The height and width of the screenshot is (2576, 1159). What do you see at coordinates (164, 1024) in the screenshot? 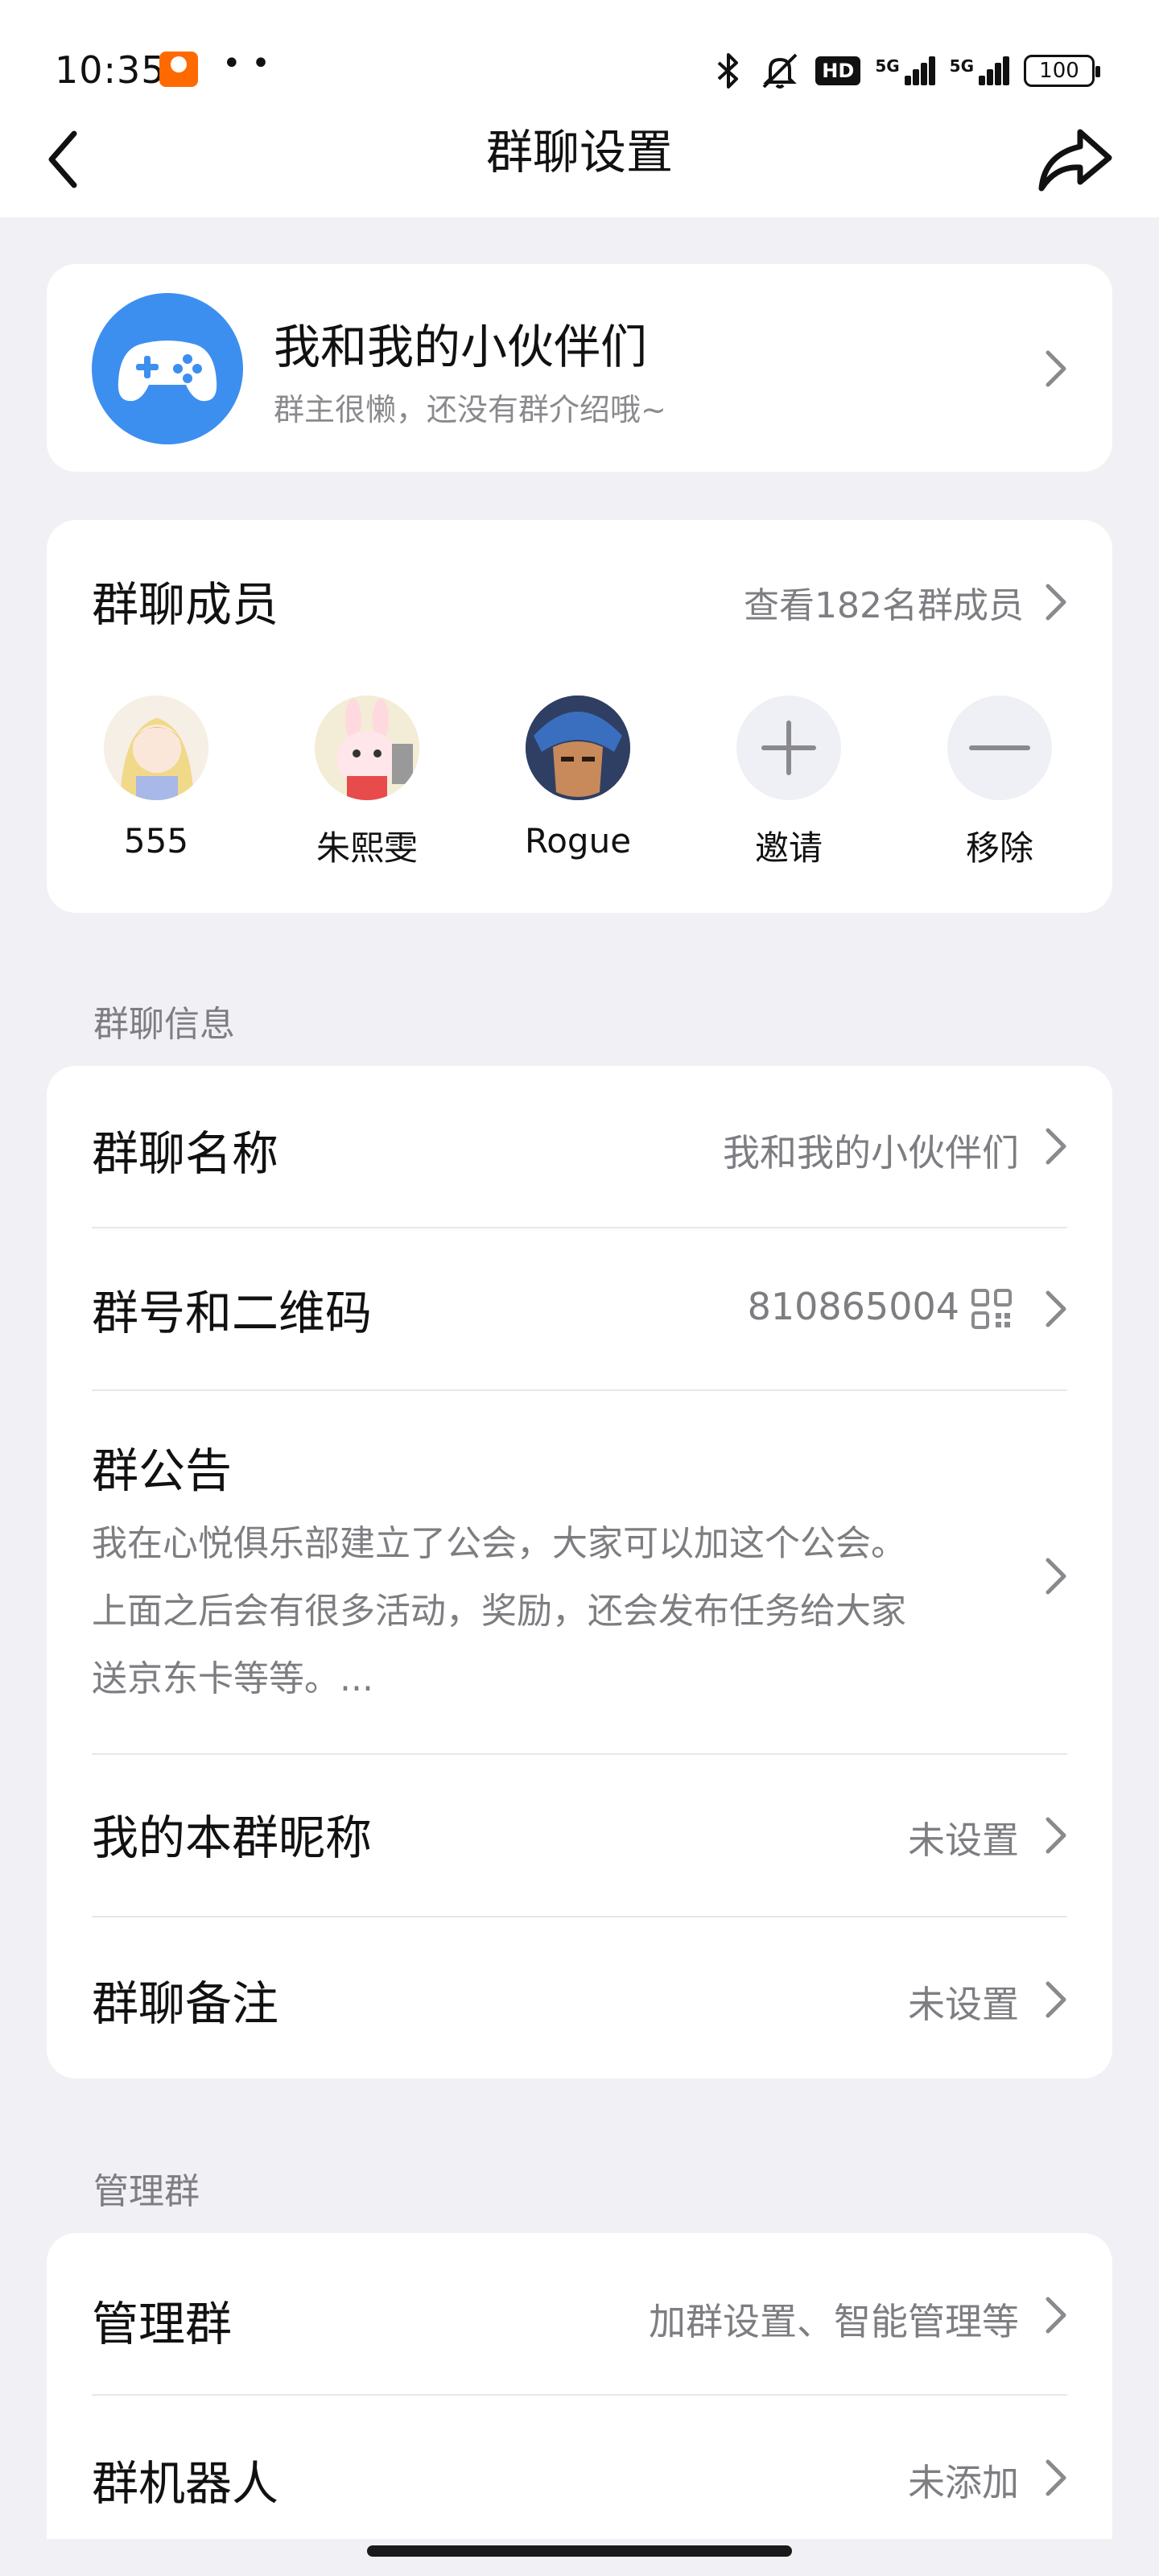
I see `section-label-info: 群聊信息` at bounding box center [164, 1024].